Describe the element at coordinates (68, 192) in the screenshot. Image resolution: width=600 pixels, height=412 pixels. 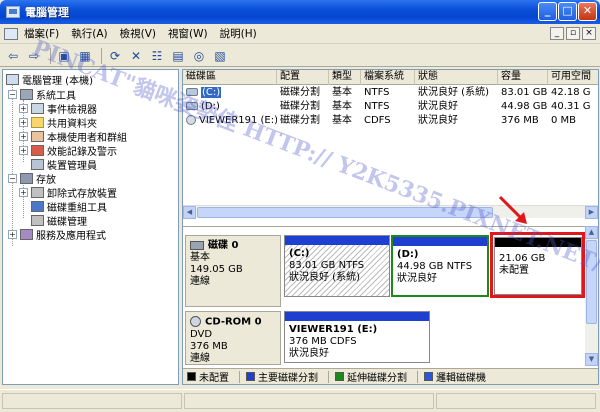
I see `tree-item-removable-storage: + 卸除式存放裝置` at that location.